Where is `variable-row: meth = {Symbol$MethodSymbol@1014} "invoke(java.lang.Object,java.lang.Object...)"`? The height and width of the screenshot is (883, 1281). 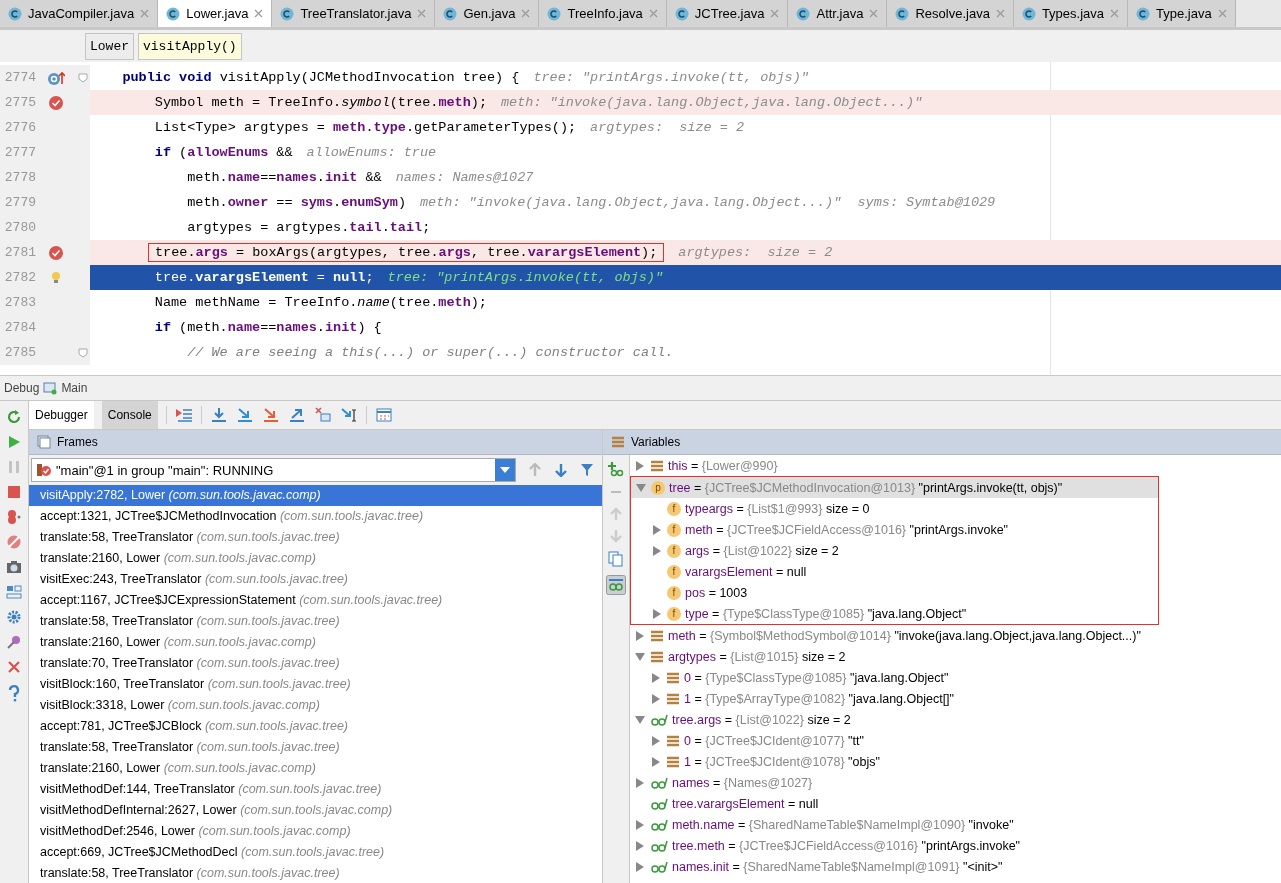
variable-row: meth = {Symbol$MethodSymbol@1014} "invoke(java.lang.Object,java.lang.Object...)" is located at coordinates (955, 635).